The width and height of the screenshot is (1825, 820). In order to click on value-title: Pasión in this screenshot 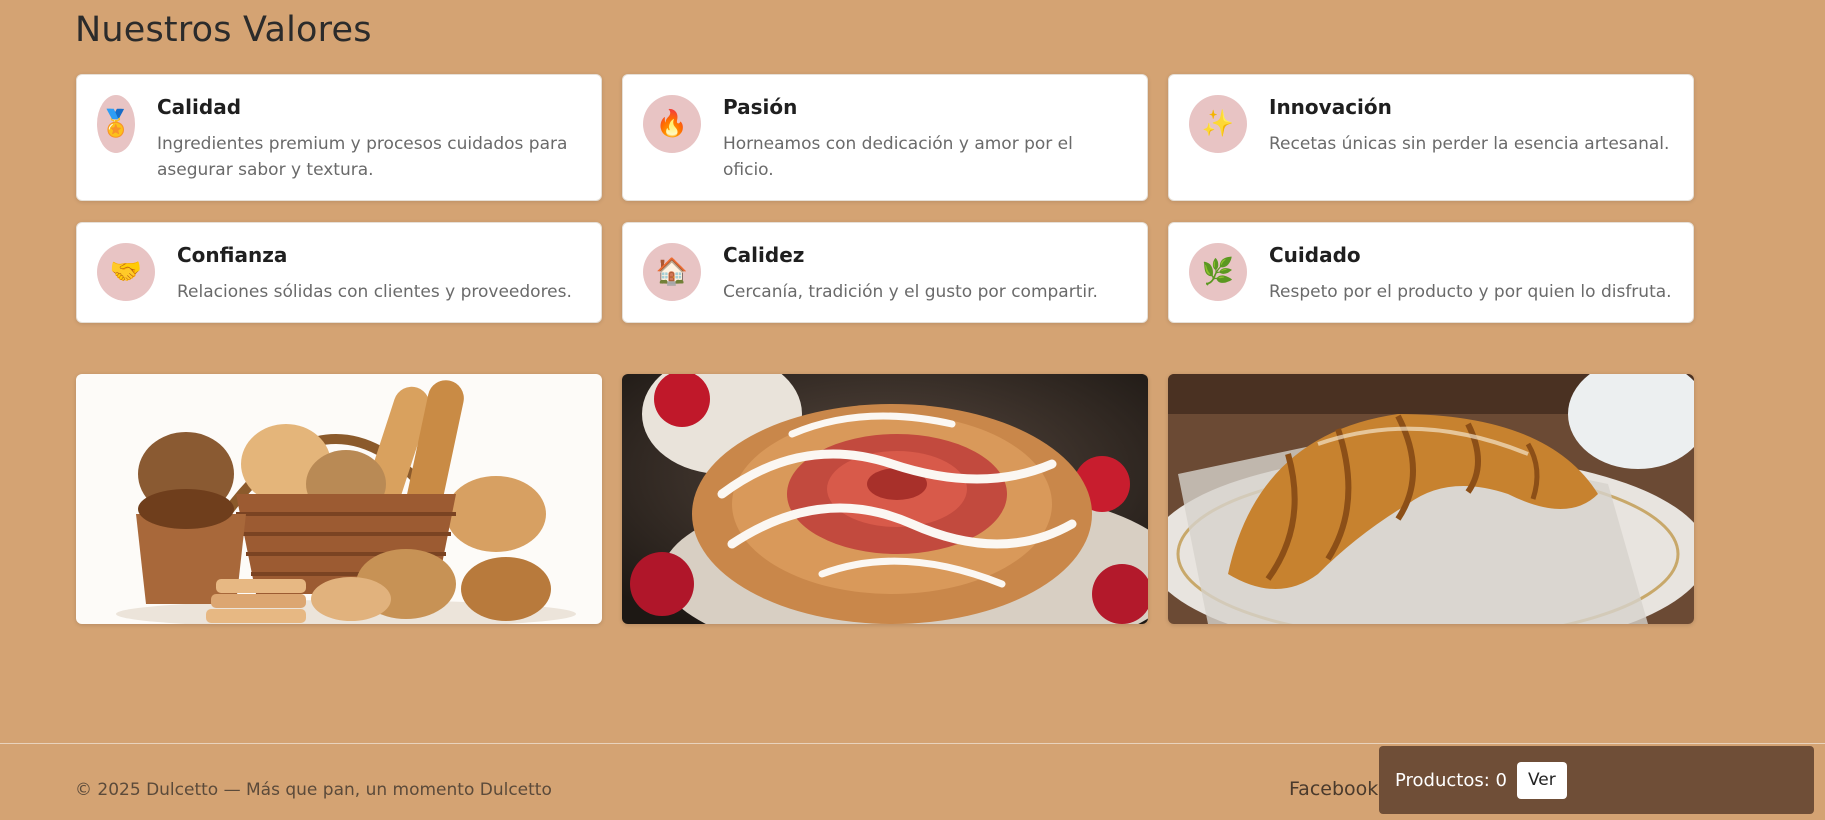, I will do `click(760, 107)`.